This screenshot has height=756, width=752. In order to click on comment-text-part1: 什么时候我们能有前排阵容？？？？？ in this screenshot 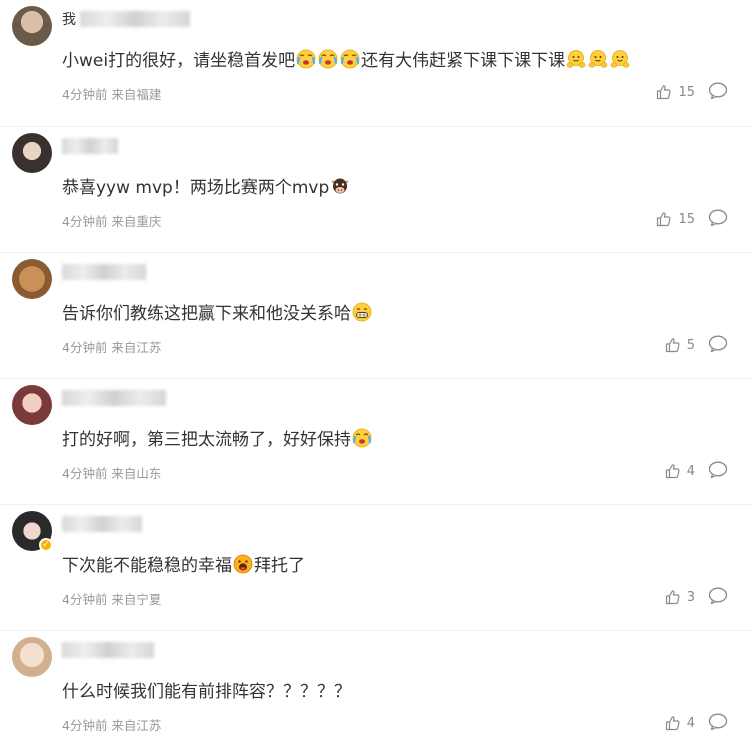, I will do `click(206, 692)`.